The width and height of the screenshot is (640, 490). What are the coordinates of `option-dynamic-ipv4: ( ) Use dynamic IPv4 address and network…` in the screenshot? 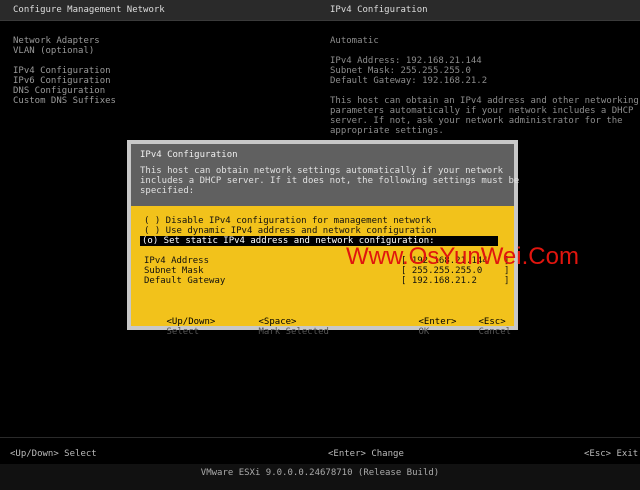 It's located at (290, 231).